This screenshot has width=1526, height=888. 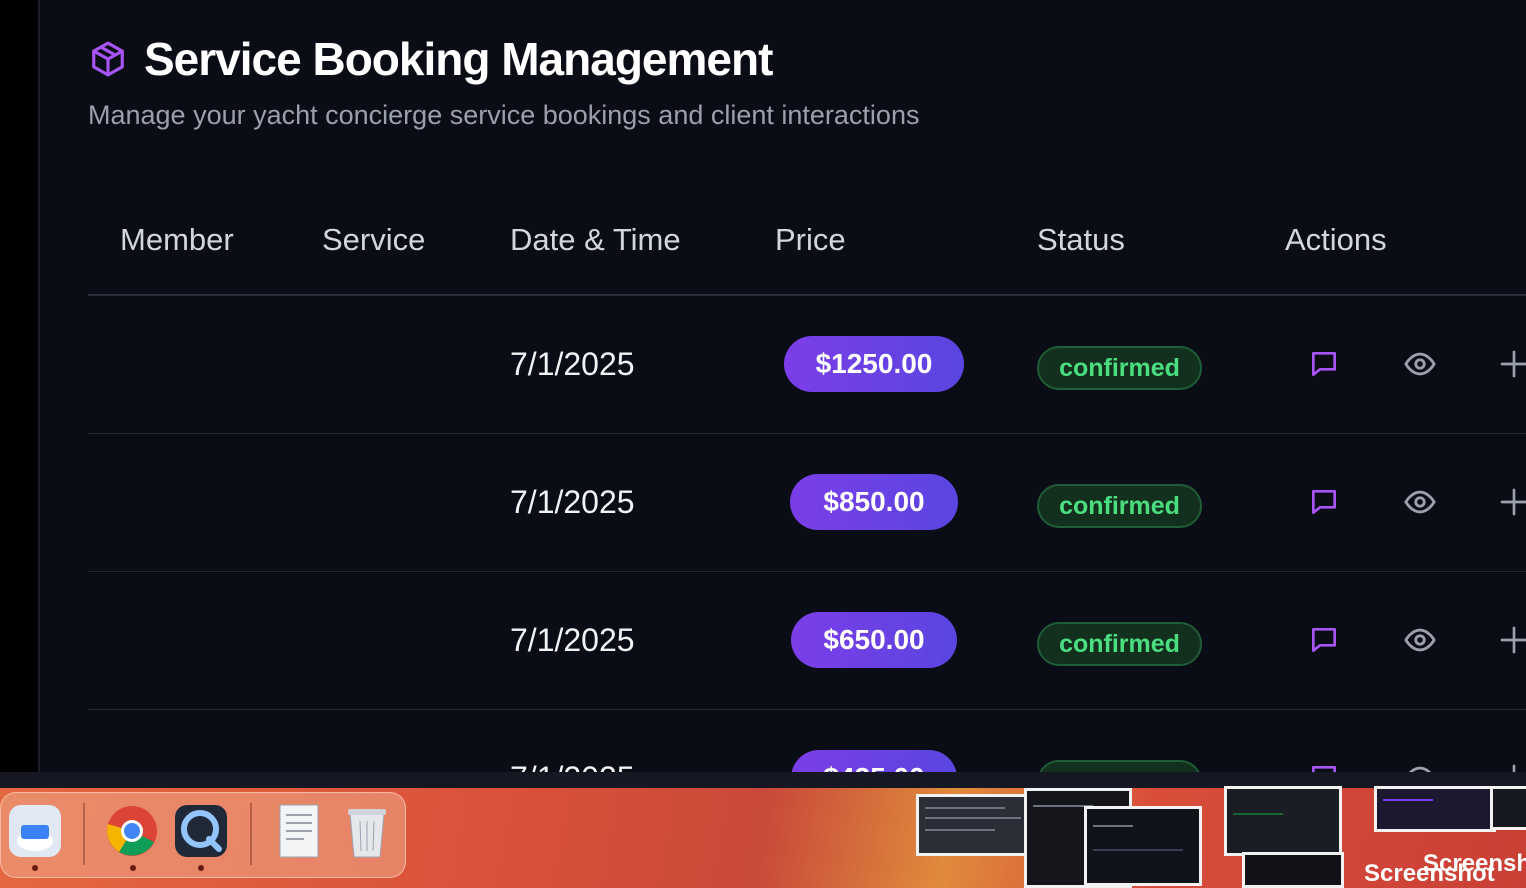 I want to click on column-header-status: Status, so click(x=1081, y=239).